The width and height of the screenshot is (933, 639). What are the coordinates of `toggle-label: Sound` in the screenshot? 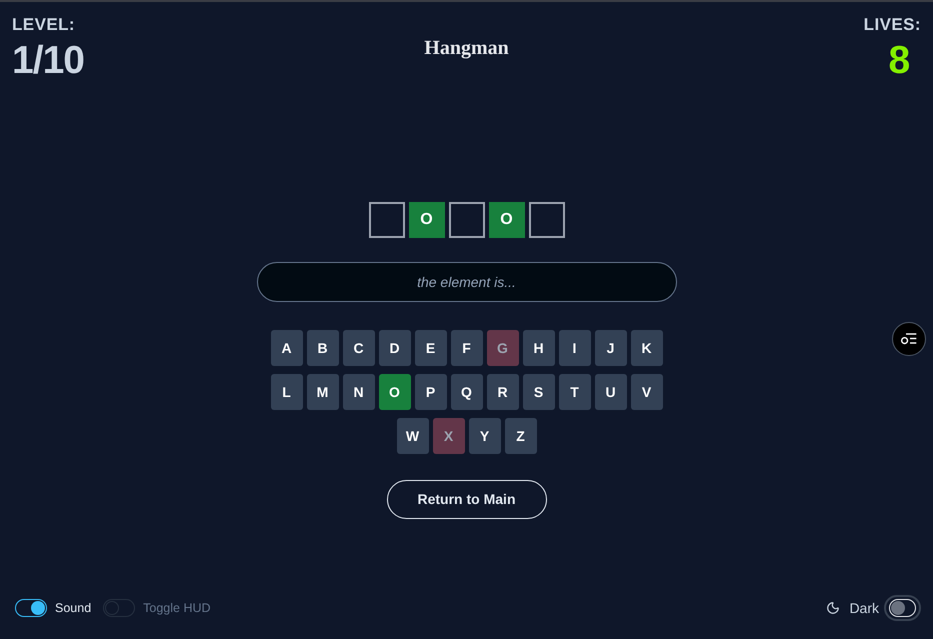 It's located at (73, 608).